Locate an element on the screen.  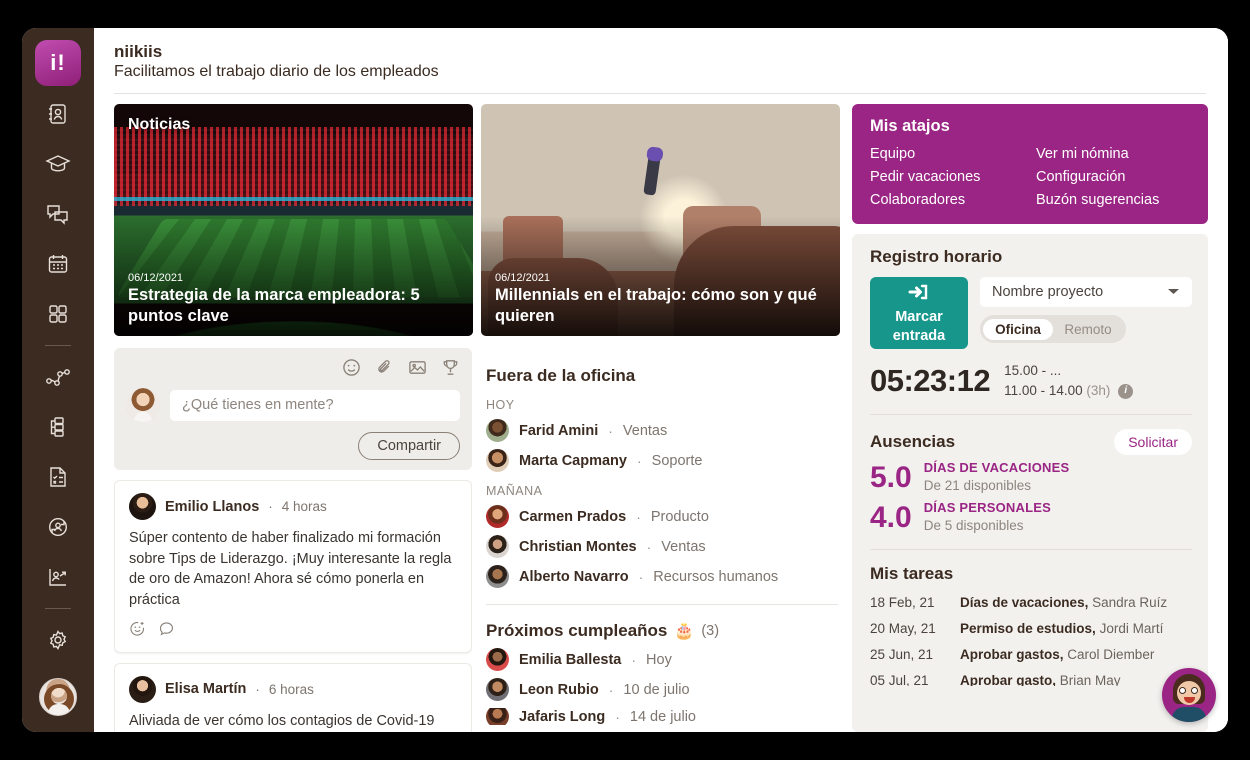
comment-icon is located at coordinates (166, 631).